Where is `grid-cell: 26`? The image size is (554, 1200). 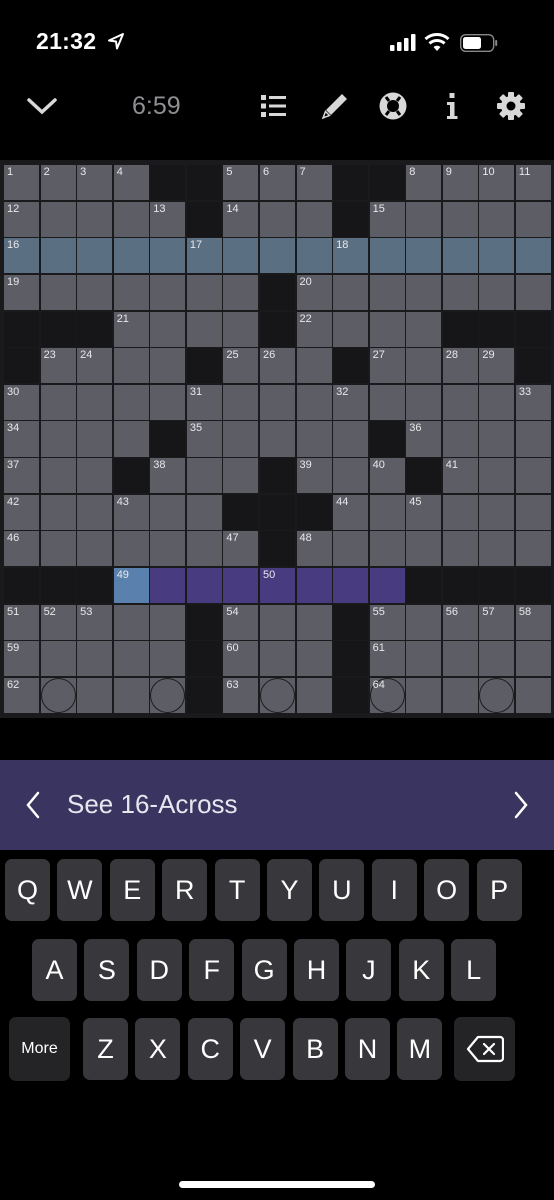
grid-cell: 26 is located at coordinates (277, 366).